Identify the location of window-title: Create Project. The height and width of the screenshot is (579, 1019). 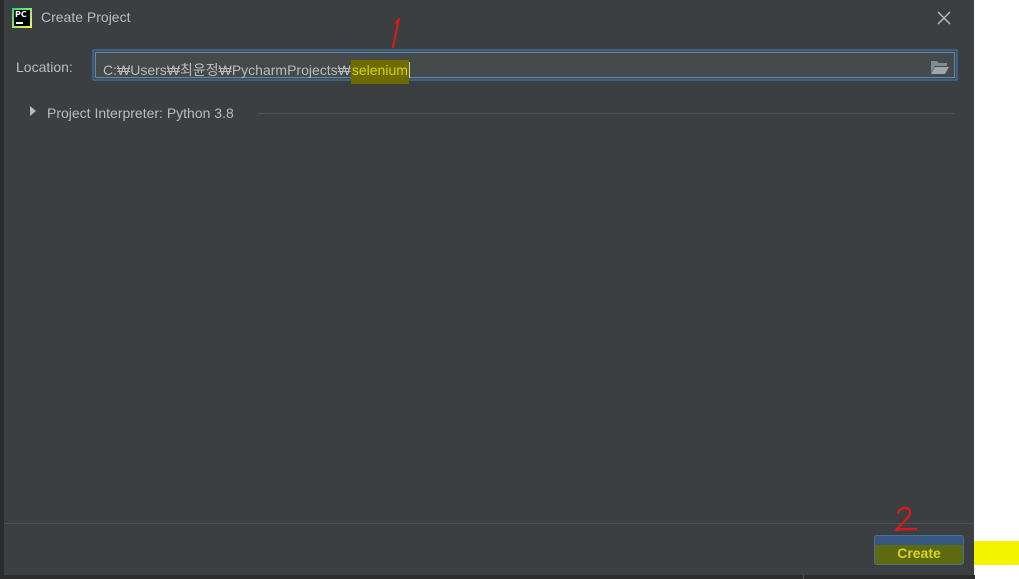
(86, 17).